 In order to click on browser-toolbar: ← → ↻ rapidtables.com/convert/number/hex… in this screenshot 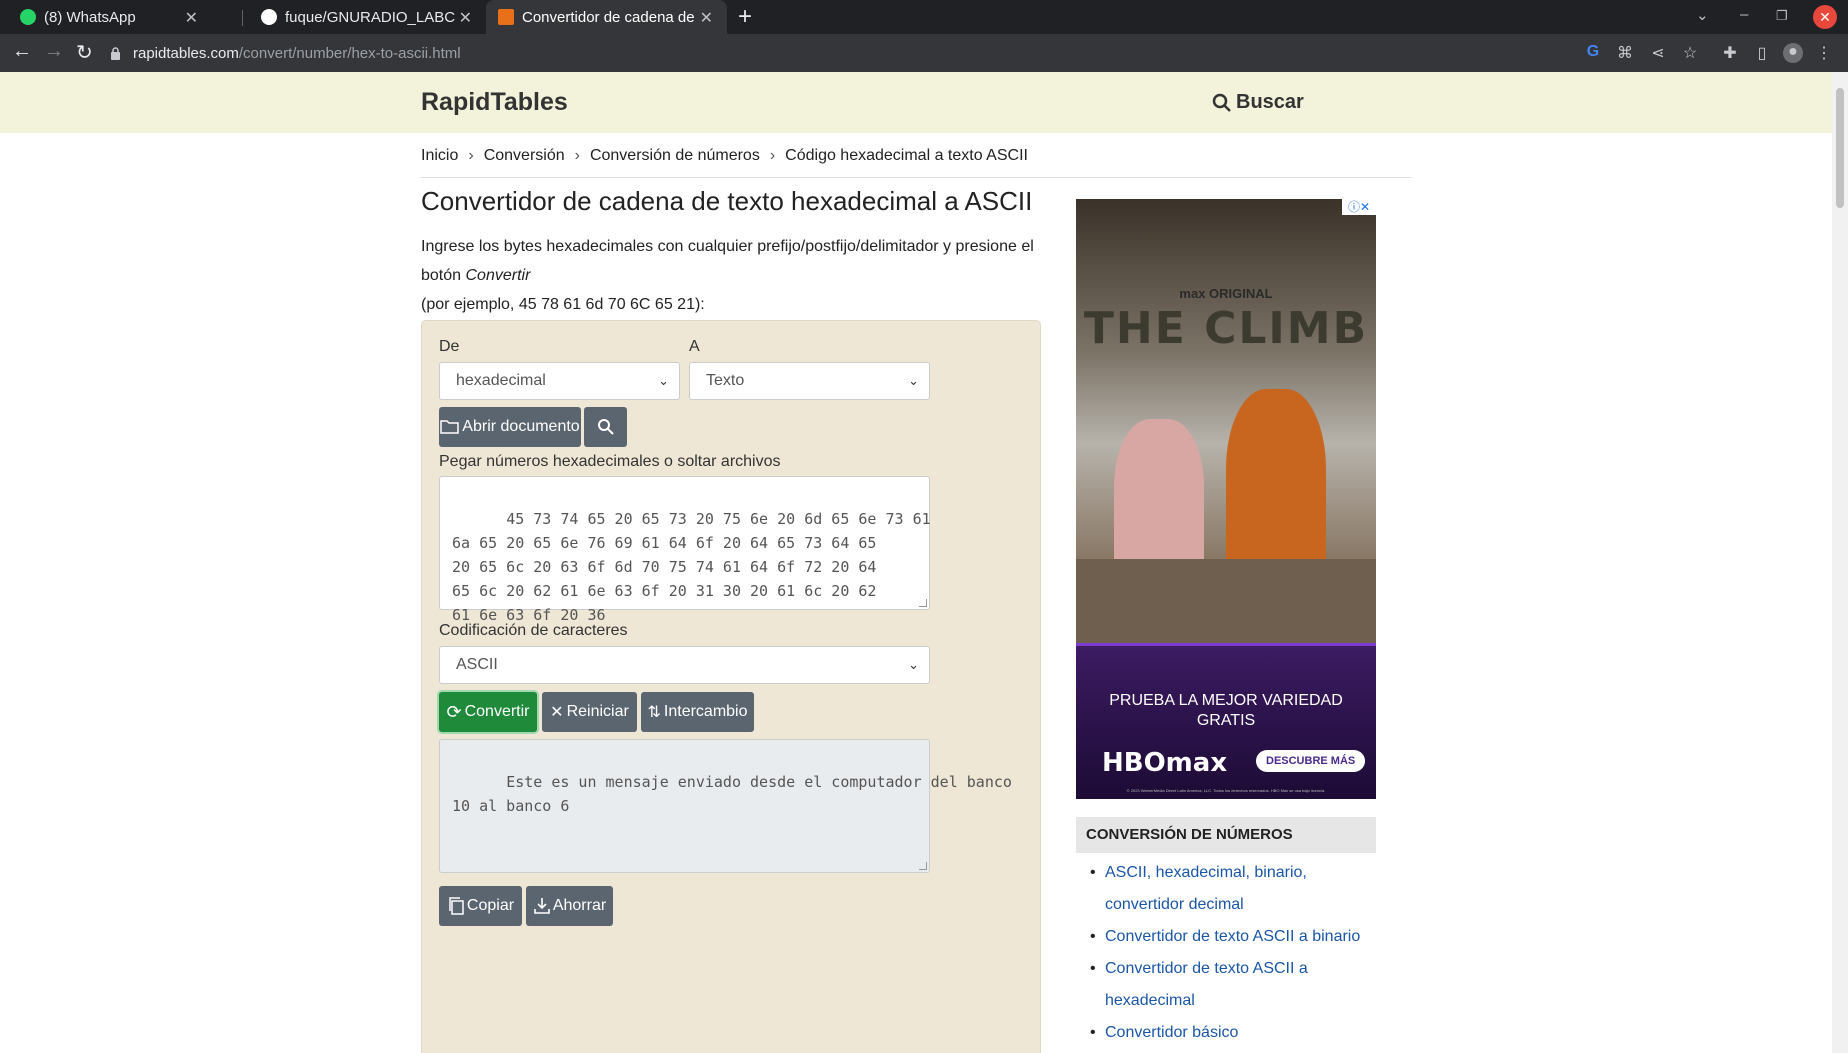, I will do `click(924, 53)`.